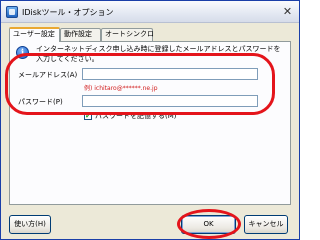 The width and height of the screenshot is (320, 240). Describe the element at coordinates (48, 75) in the screenshot. I see `email-label: メールアドレス(A)` at that location.